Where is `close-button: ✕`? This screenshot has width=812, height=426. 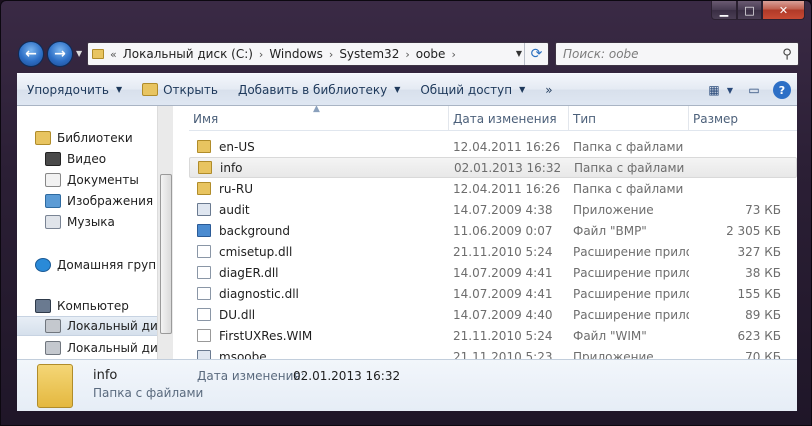 close-button: ✕ is located at coordinates (783, 10).